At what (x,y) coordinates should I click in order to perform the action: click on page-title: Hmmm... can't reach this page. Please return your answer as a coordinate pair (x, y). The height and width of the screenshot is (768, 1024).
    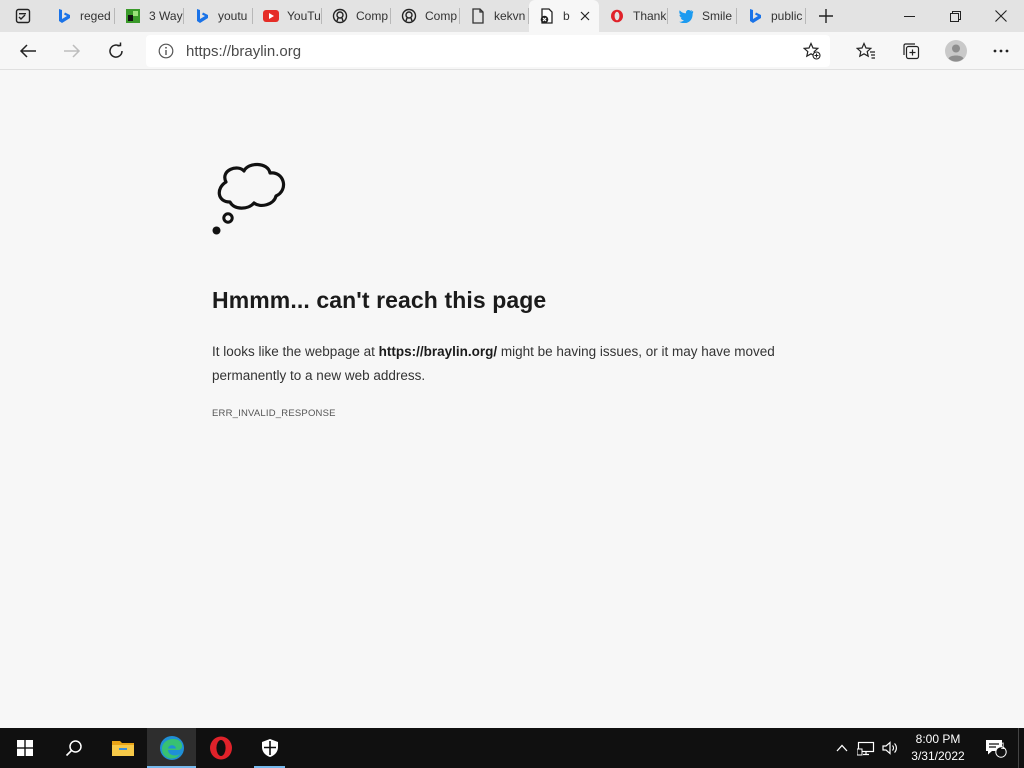
    Looking at the image, I should click on (379, 300).